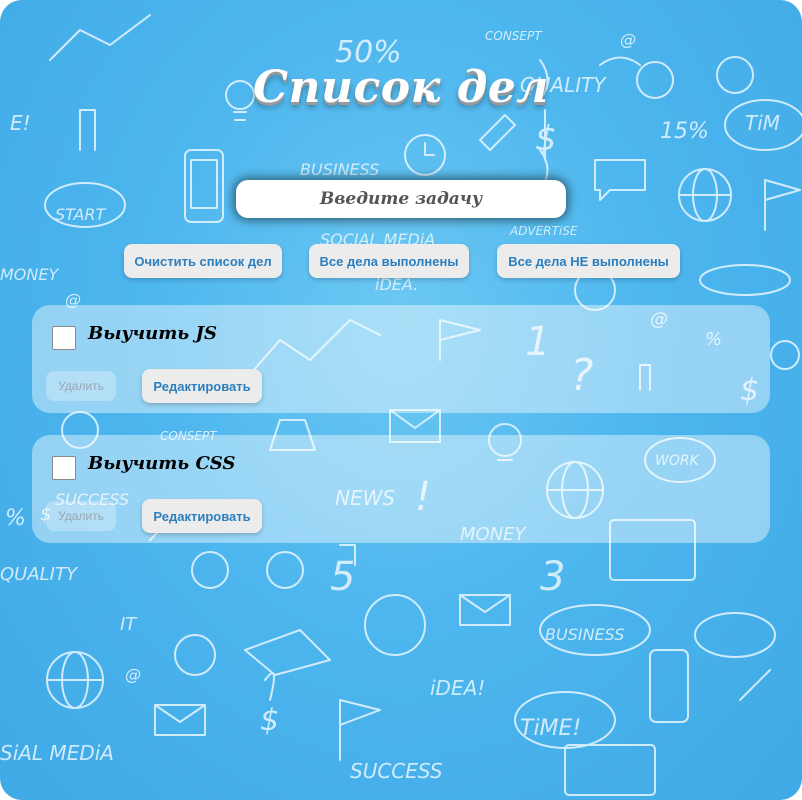 Image resolution: width=802 pixels, height=800 pixels. Describe the element at coordinates (20, 123) in the screenshot. I see `svg-text: E!` at that location.